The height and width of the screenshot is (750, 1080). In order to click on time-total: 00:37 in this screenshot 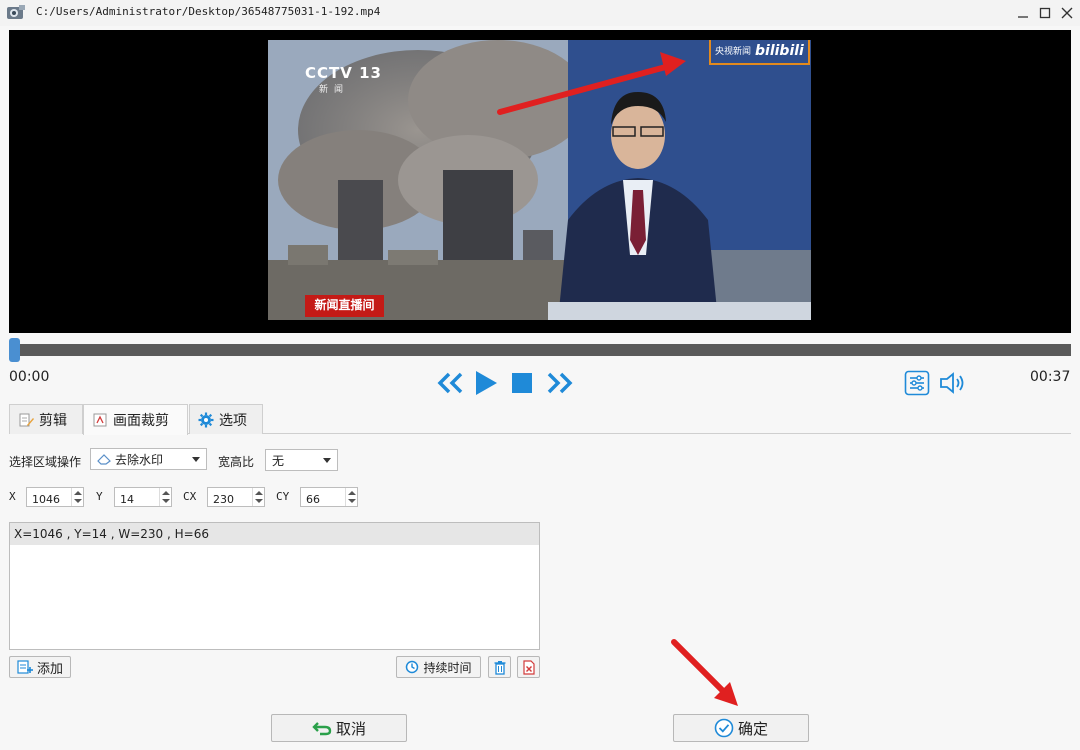, I will do `click(1050, 377)`.